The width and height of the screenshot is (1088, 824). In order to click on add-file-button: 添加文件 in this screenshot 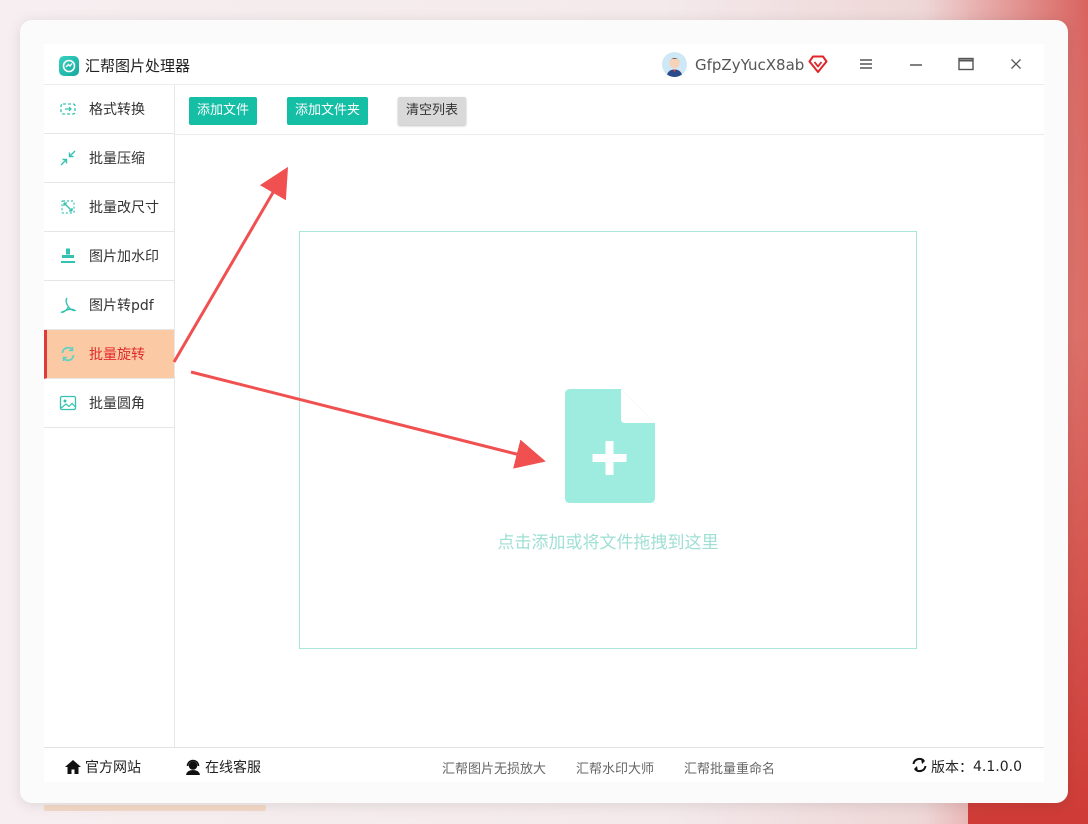, I will do `click(223, 111)`.